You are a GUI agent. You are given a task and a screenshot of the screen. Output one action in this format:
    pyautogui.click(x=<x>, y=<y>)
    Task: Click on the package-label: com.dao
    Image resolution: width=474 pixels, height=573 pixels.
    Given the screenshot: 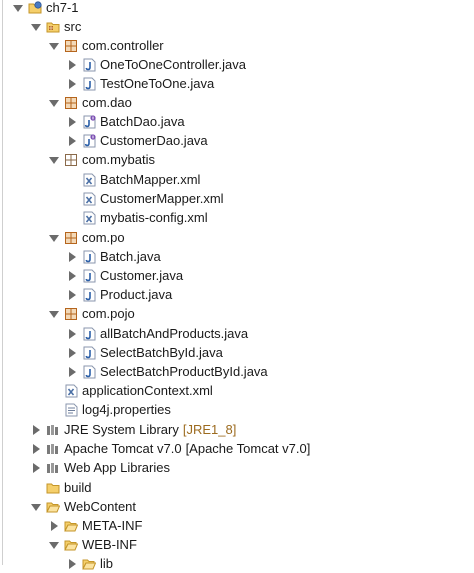 What is the action you would take?
    pyautogui.click(x=107, y=102)
    